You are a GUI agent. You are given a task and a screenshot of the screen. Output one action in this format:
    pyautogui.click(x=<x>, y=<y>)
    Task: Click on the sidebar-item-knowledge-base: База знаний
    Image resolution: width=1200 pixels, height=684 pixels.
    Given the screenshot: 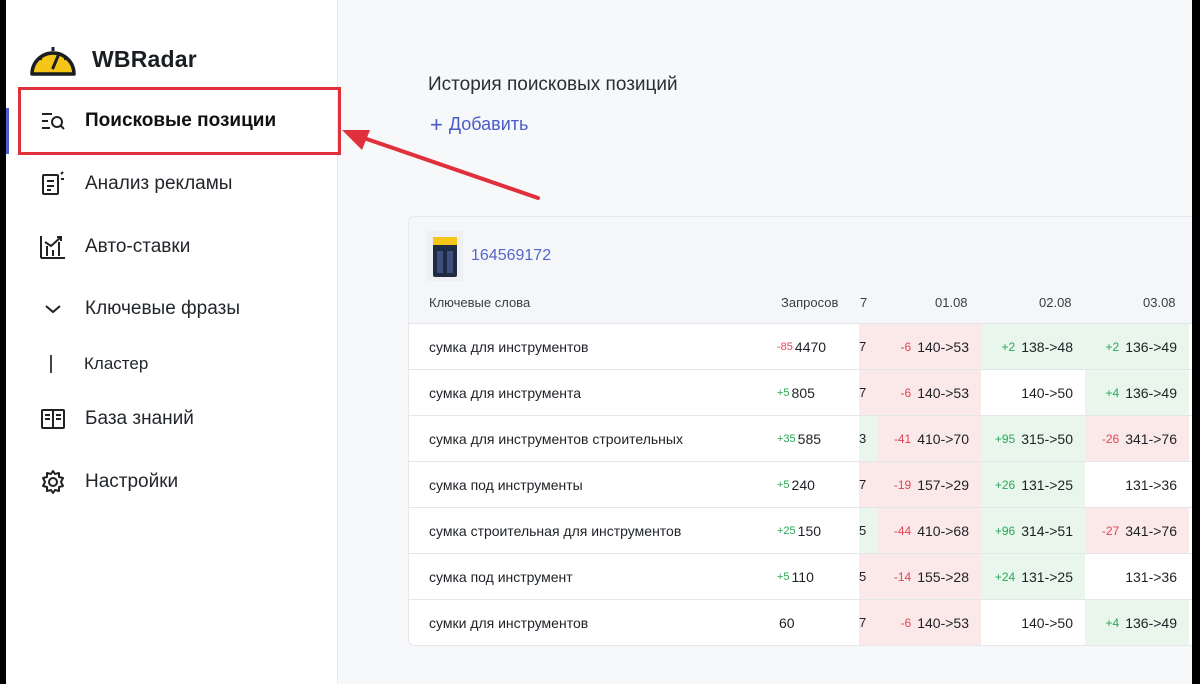 What is the action you would take?
    pyautogui.click(x=178, y=419)
    